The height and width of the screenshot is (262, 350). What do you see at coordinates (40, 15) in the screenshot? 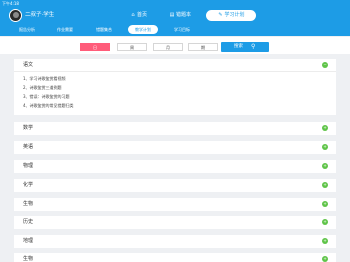
I see `user-name: 二叔子·学生` at bounding box center [40, 15].